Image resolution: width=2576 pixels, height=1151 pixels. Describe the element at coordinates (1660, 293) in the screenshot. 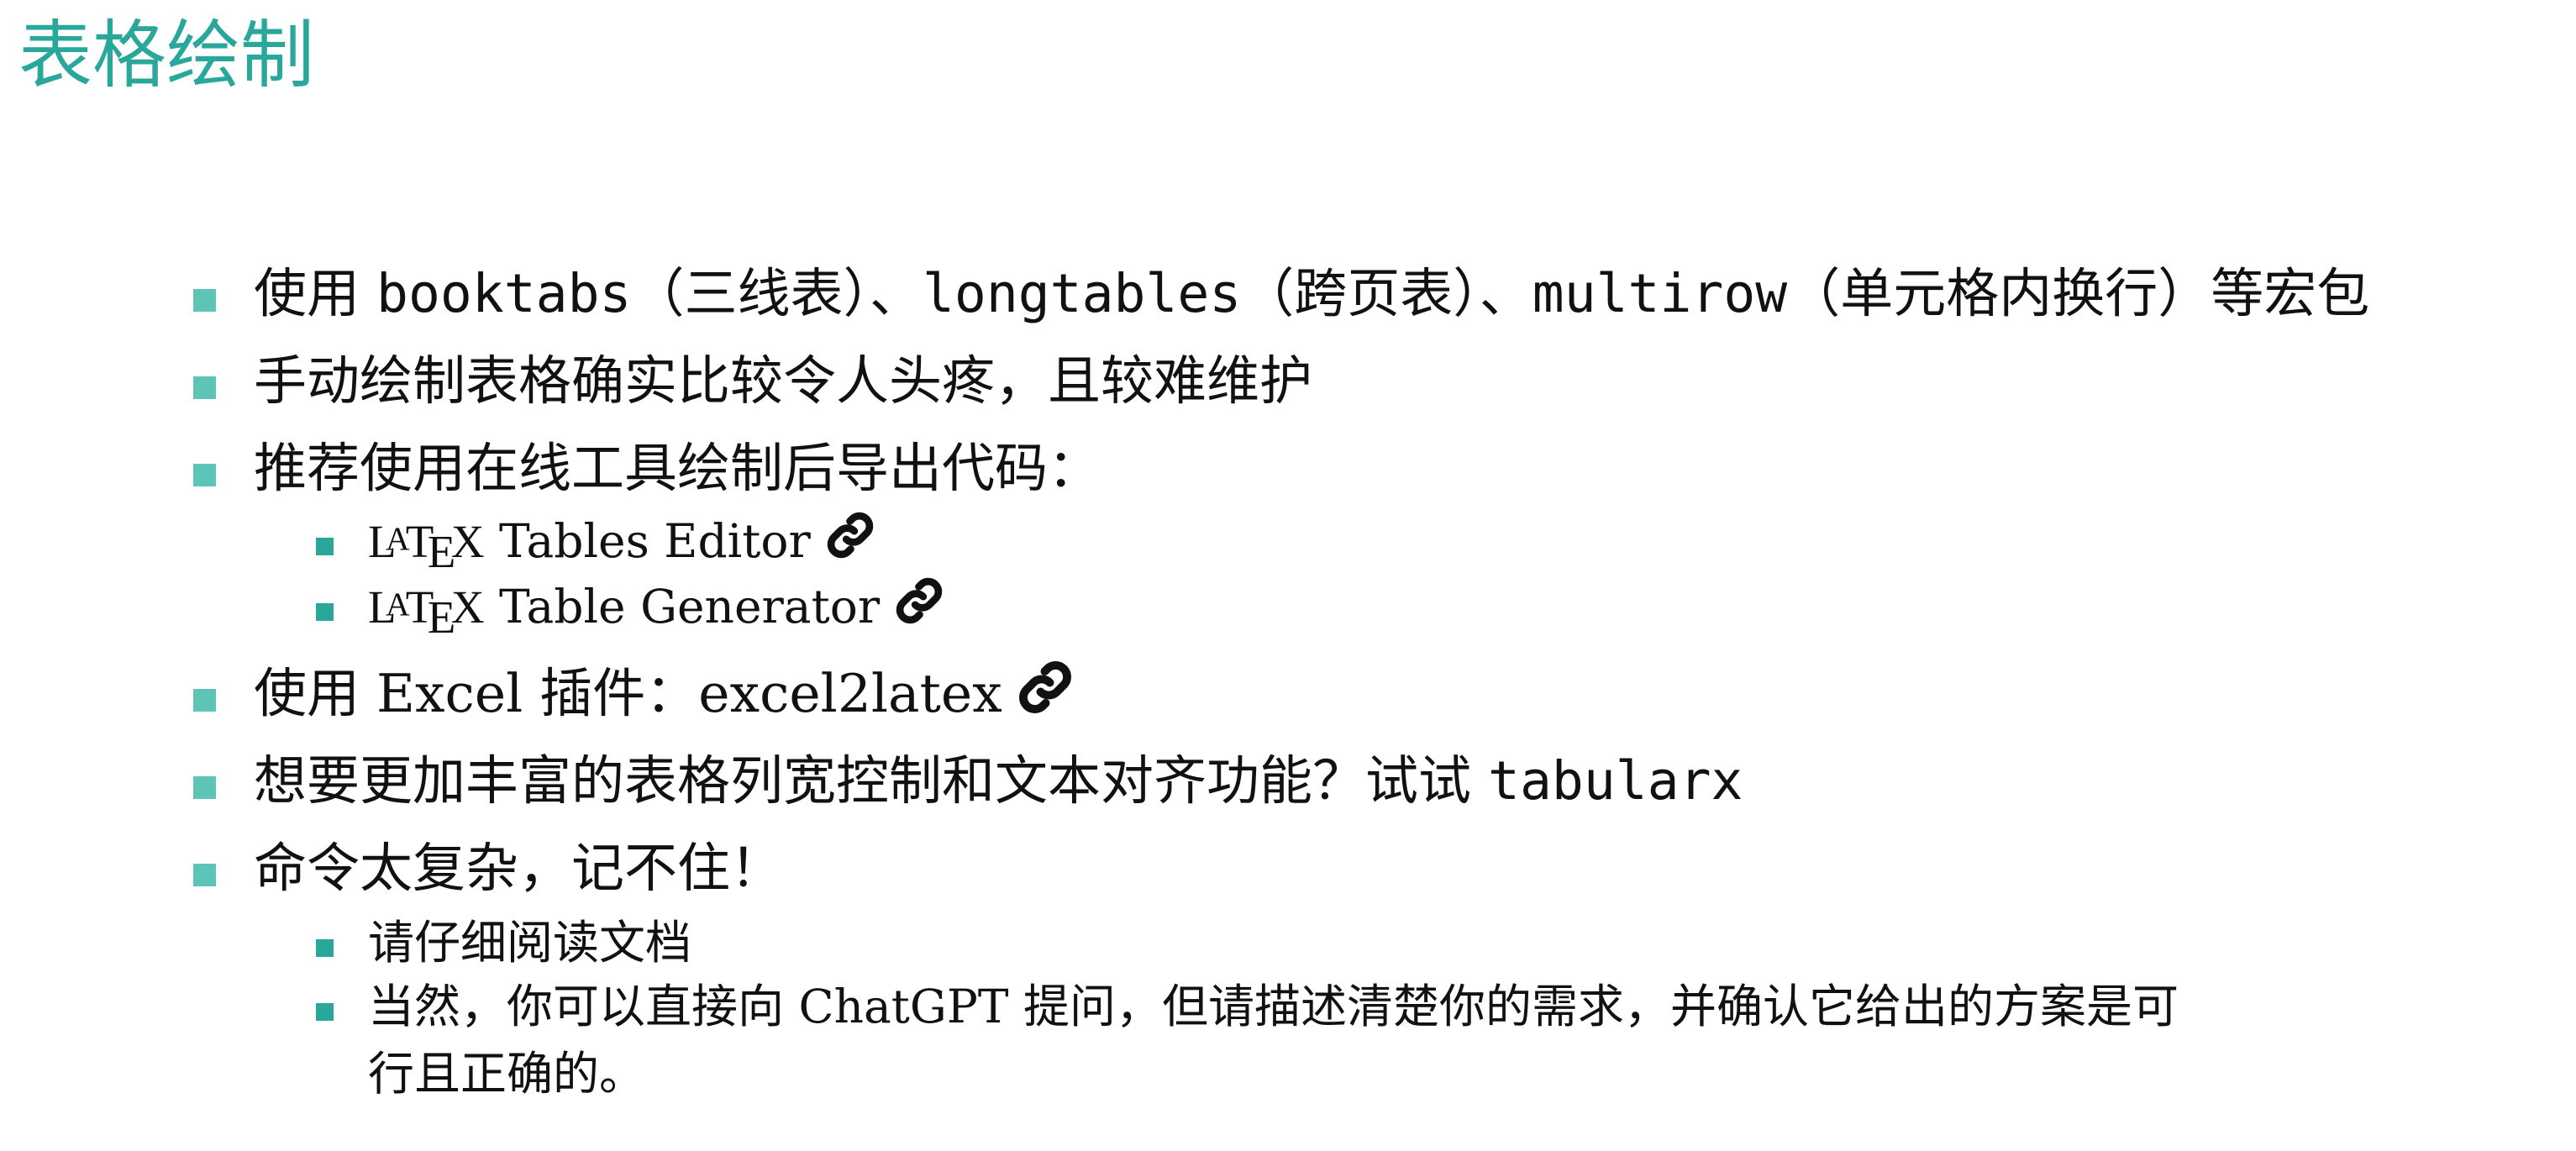

I see `package-multirow: multirow` at that location.